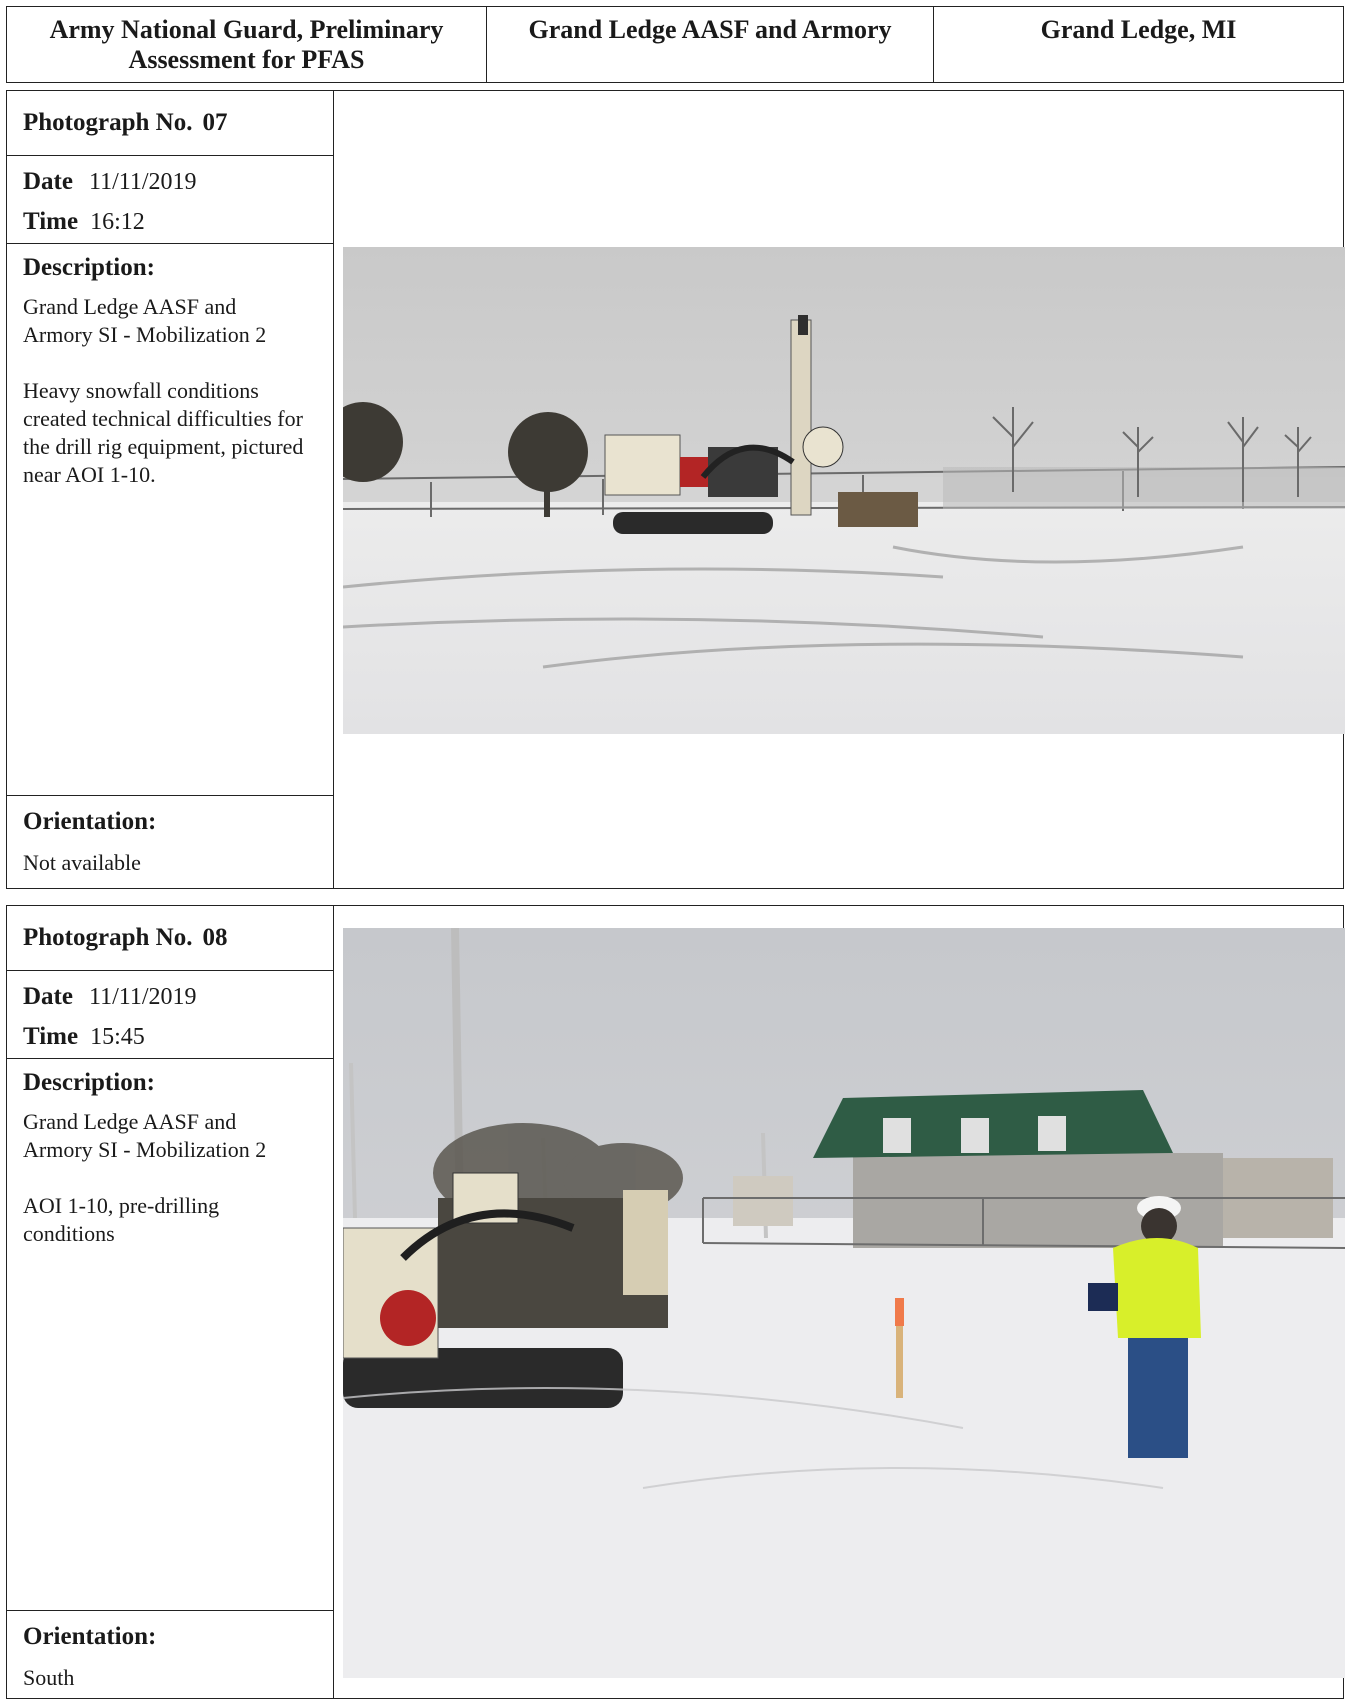 Image resolution: width=1349 pixels, height=1699 pixels. Describe the element at coordinates (121, 1219) in the screenshot. I see `description-text-2: AOI 1-10, pre-drilling conditions` at that location.